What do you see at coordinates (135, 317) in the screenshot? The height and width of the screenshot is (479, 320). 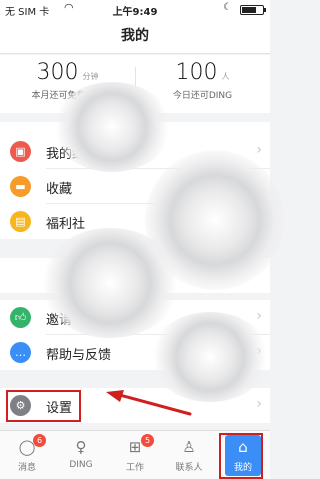 I see `menu-item-invite: 👍︎ 邀请 ›` at bounding box center [135, 317].